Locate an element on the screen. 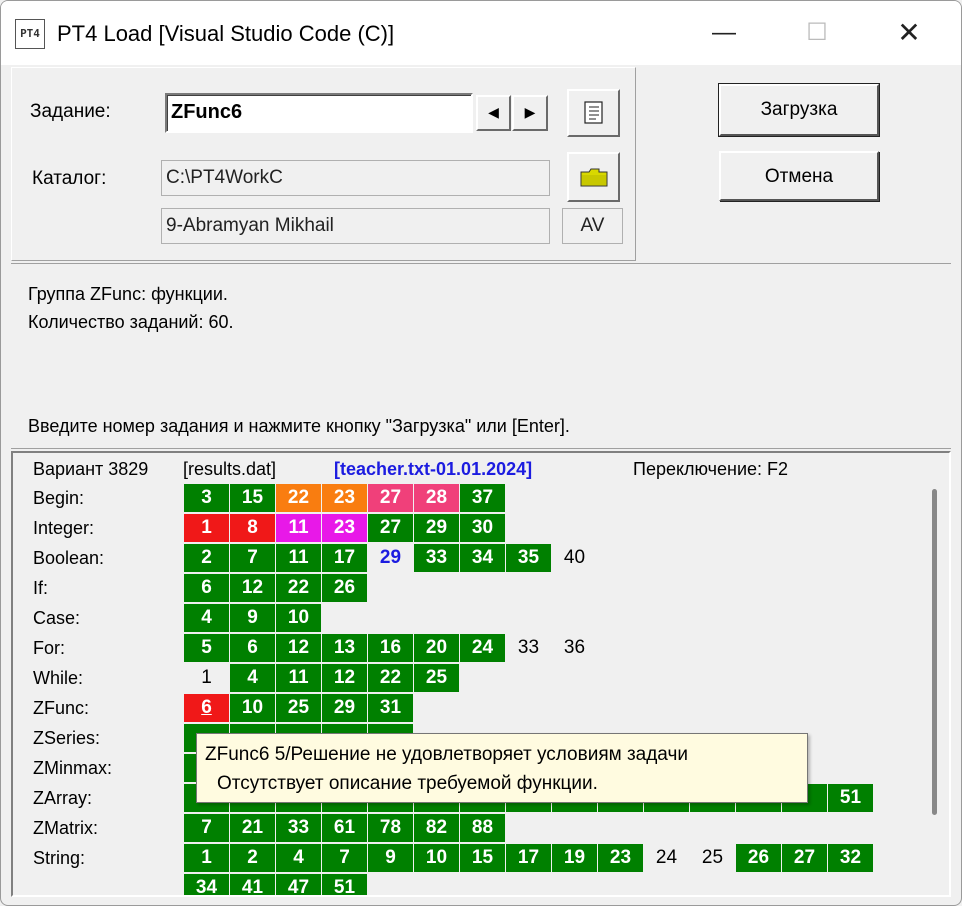  task-cell: 61 is located at coordinates (344, 828).